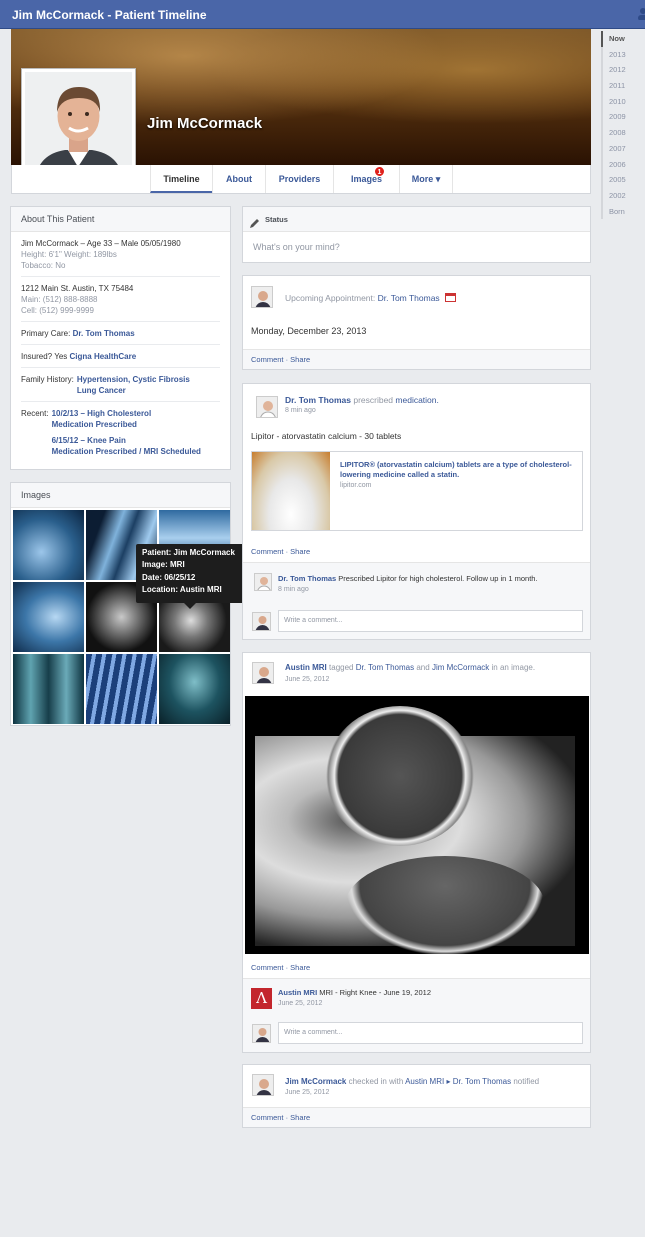 This screenshot has height=1237, width=645. I want to click on recent-event-link: 6/15/12 – Knee Pain, so click(126, 440).